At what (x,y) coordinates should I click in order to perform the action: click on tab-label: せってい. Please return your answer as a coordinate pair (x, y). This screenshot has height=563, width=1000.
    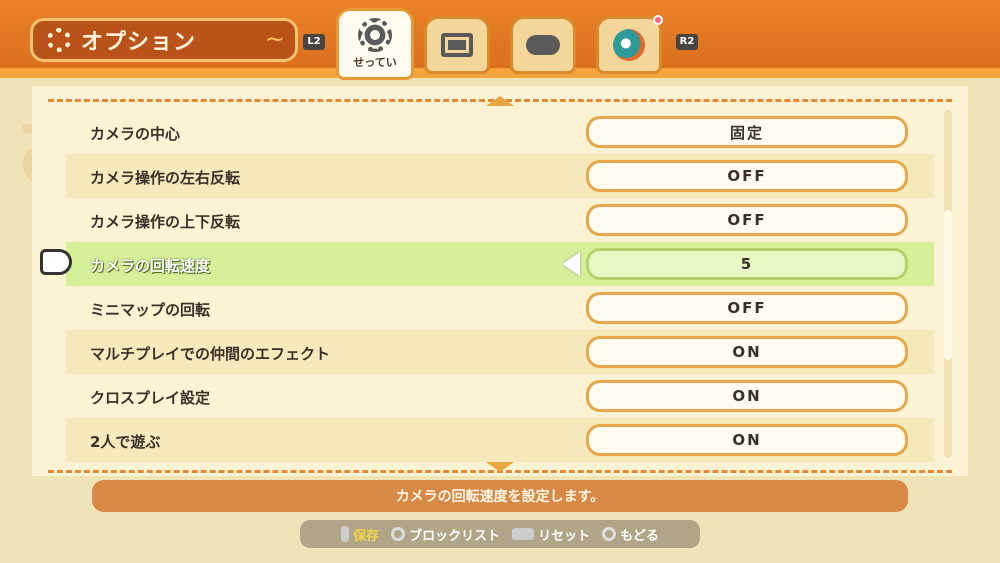
    Looking at the image, I should click on (375, 62).